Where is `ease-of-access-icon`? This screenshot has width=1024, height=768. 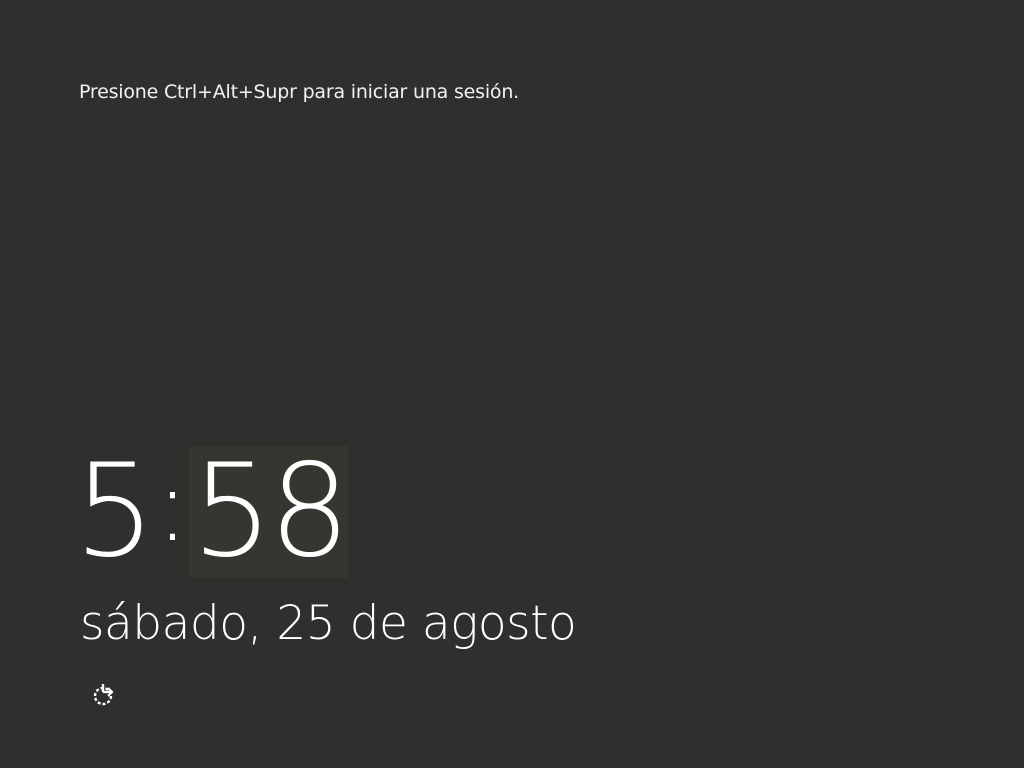
ease-of-access-icon is located at coordinates (103, 695).